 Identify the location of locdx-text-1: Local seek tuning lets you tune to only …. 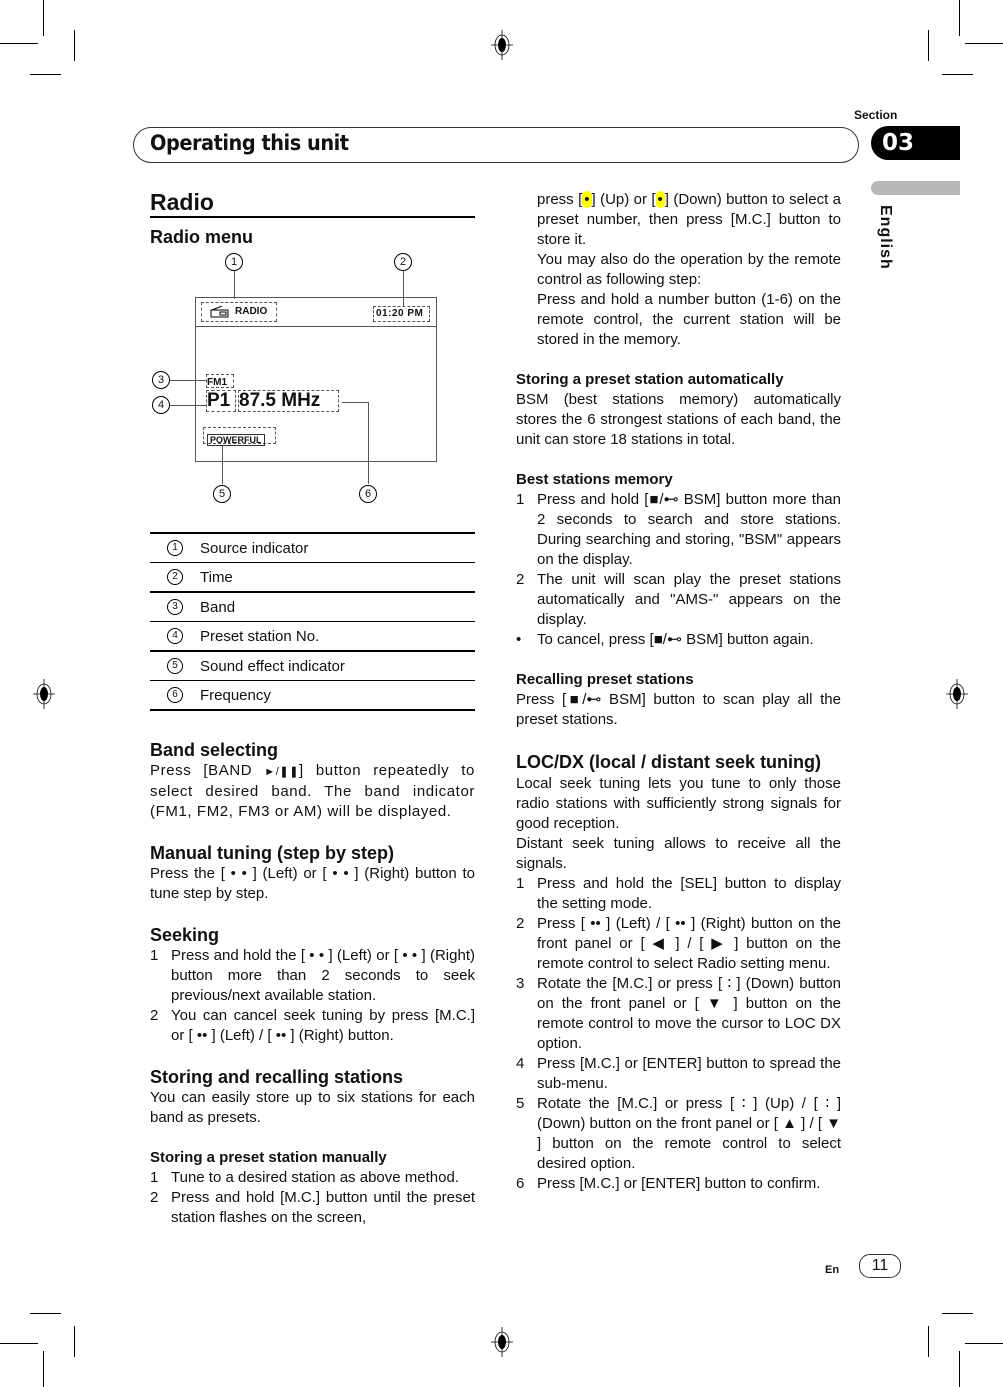
(678, 803).